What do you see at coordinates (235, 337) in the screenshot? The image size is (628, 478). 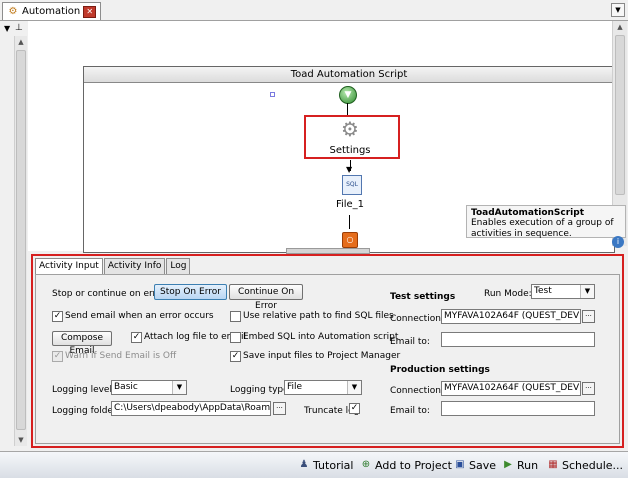 I see `embed-sql-checkbox` at bounding box center [235, 337].